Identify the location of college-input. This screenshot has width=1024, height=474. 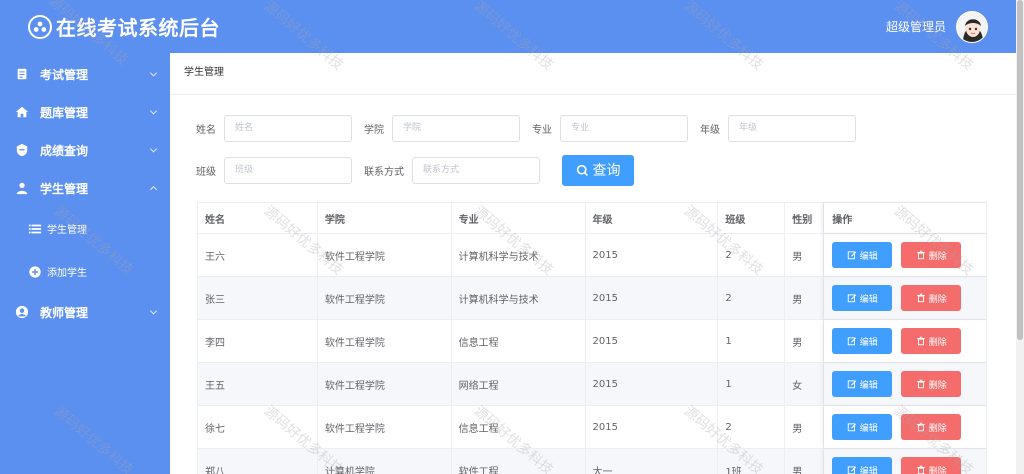
(456, 128).